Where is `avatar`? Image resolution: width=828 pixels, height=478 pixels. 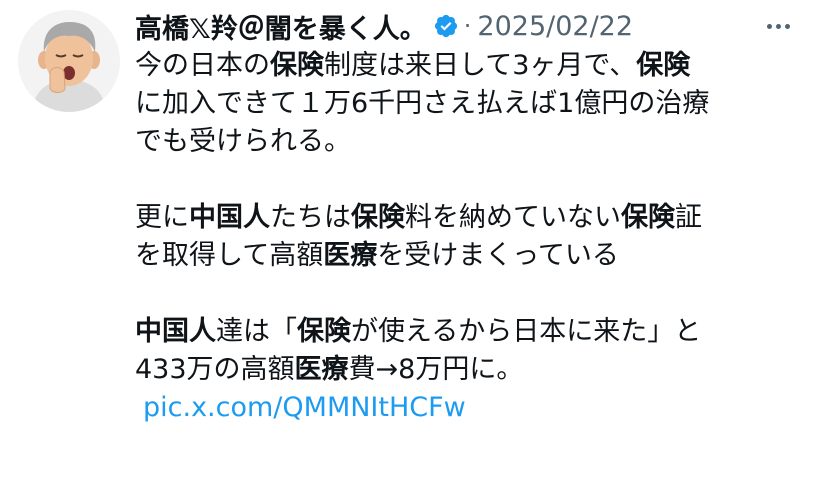
avatar is located at coordinates (69, 61).